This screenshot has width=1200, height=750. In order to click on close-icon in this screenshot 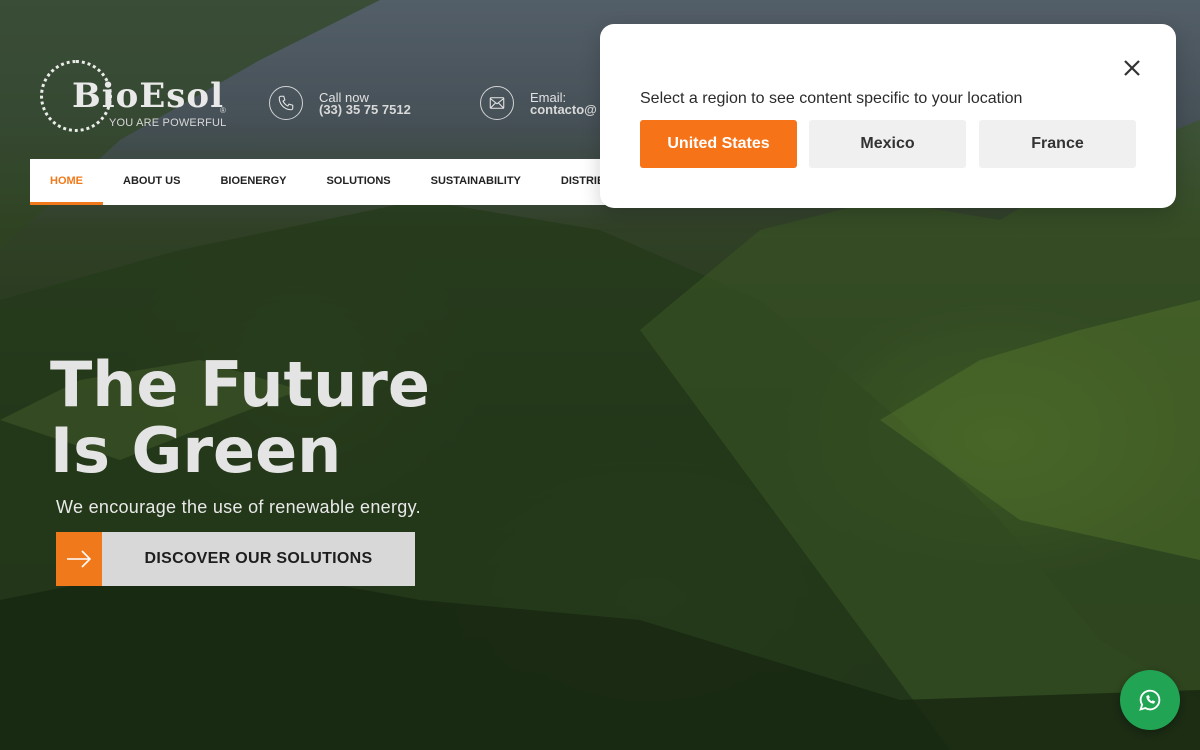, I will do `click(1132, 68)`.